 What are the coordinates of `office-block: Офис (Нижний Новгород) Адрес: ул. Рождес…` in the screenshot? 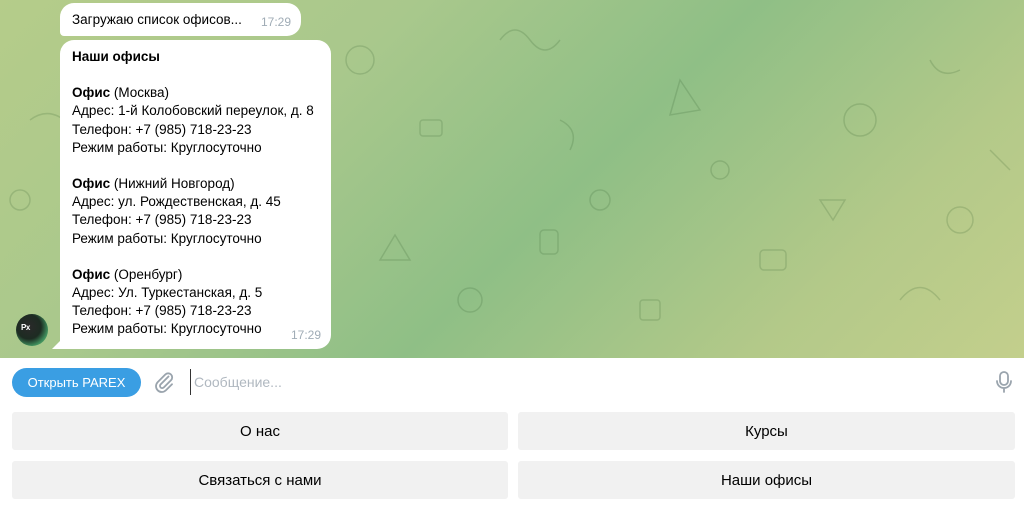 It's located at (195, 211).